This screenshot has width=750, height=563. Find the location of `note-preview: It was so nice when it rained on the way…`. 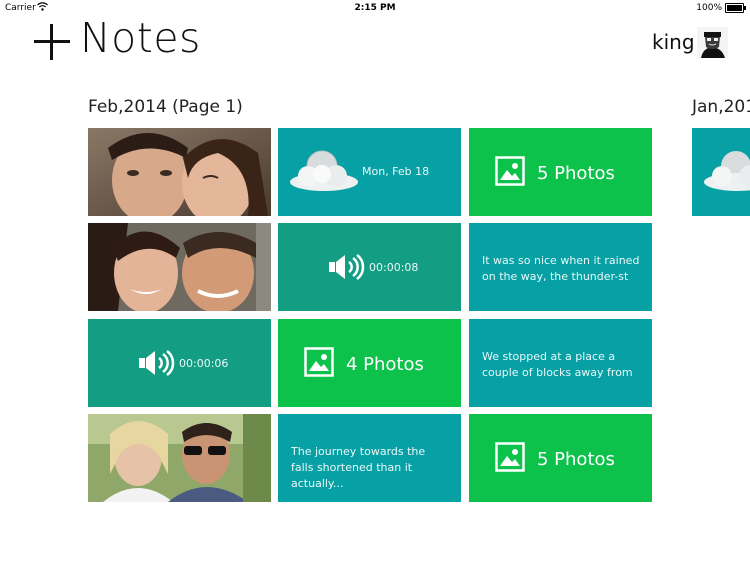

note-preview: It was so nice when it rained on the way… is located at coordinates (561, 268).